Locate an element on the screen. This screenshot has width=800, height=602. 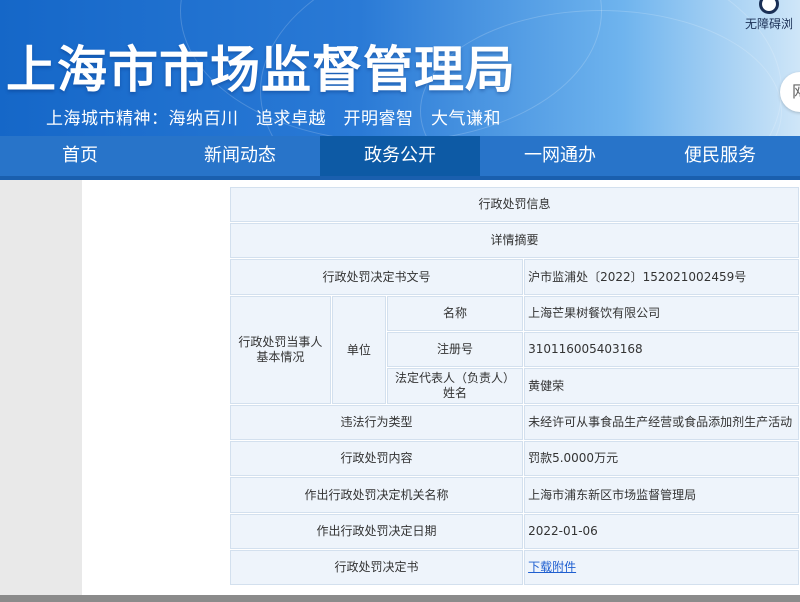
legal-representative-label: 法定代表人（负责人）姓名 is located at coordinates (455, 386).